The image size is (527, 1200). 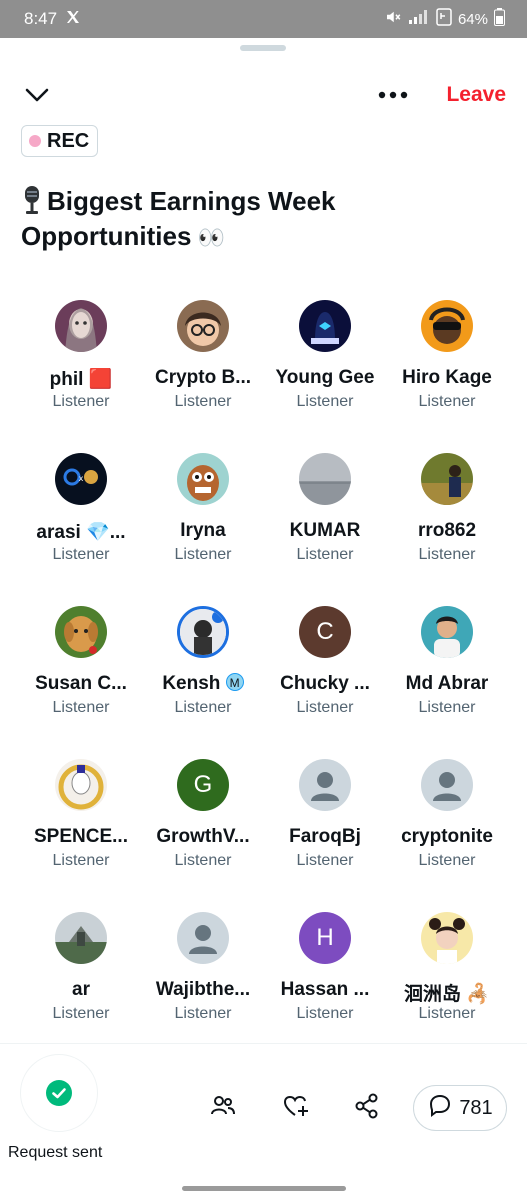 I want to click on mute-icon, so click(x=393, y=19).